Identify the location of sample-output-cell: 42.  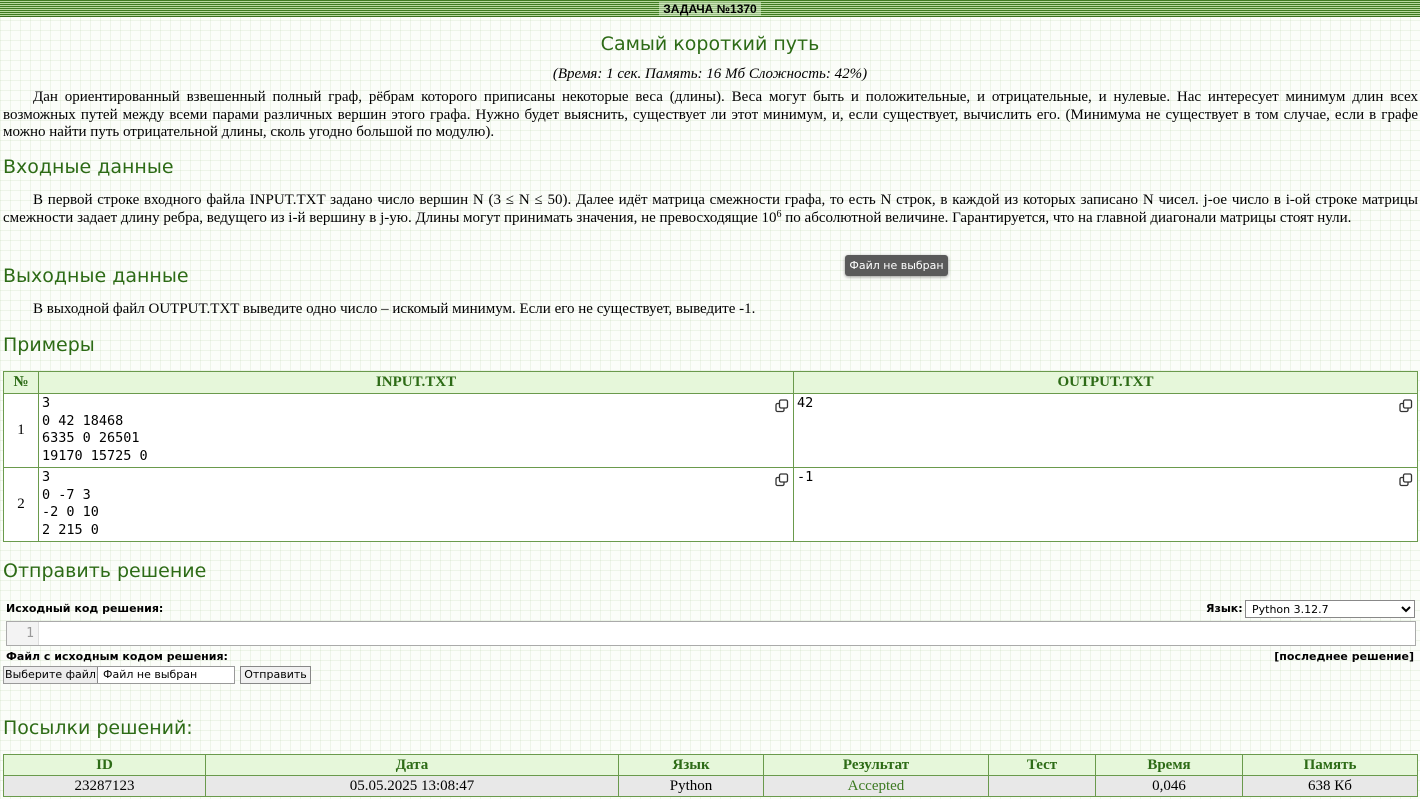
(1105, 430).